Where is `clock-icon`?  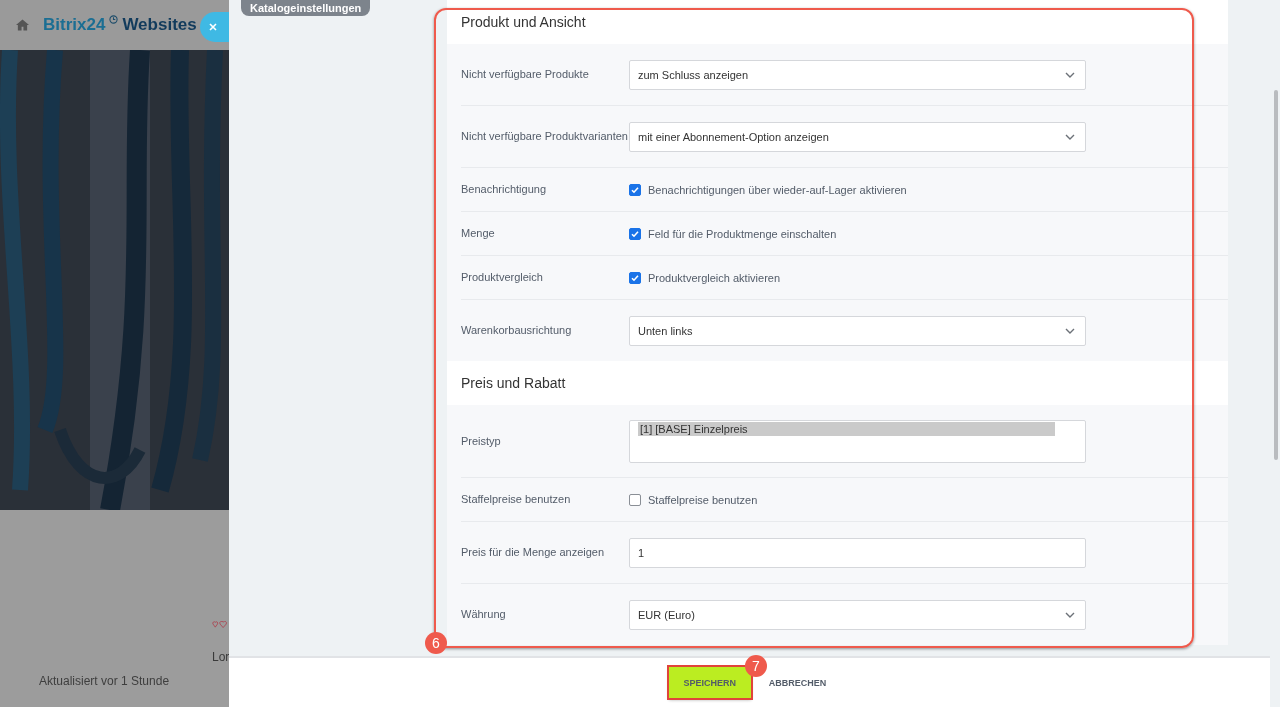
clock-icon is located at coordinates (114, 19).